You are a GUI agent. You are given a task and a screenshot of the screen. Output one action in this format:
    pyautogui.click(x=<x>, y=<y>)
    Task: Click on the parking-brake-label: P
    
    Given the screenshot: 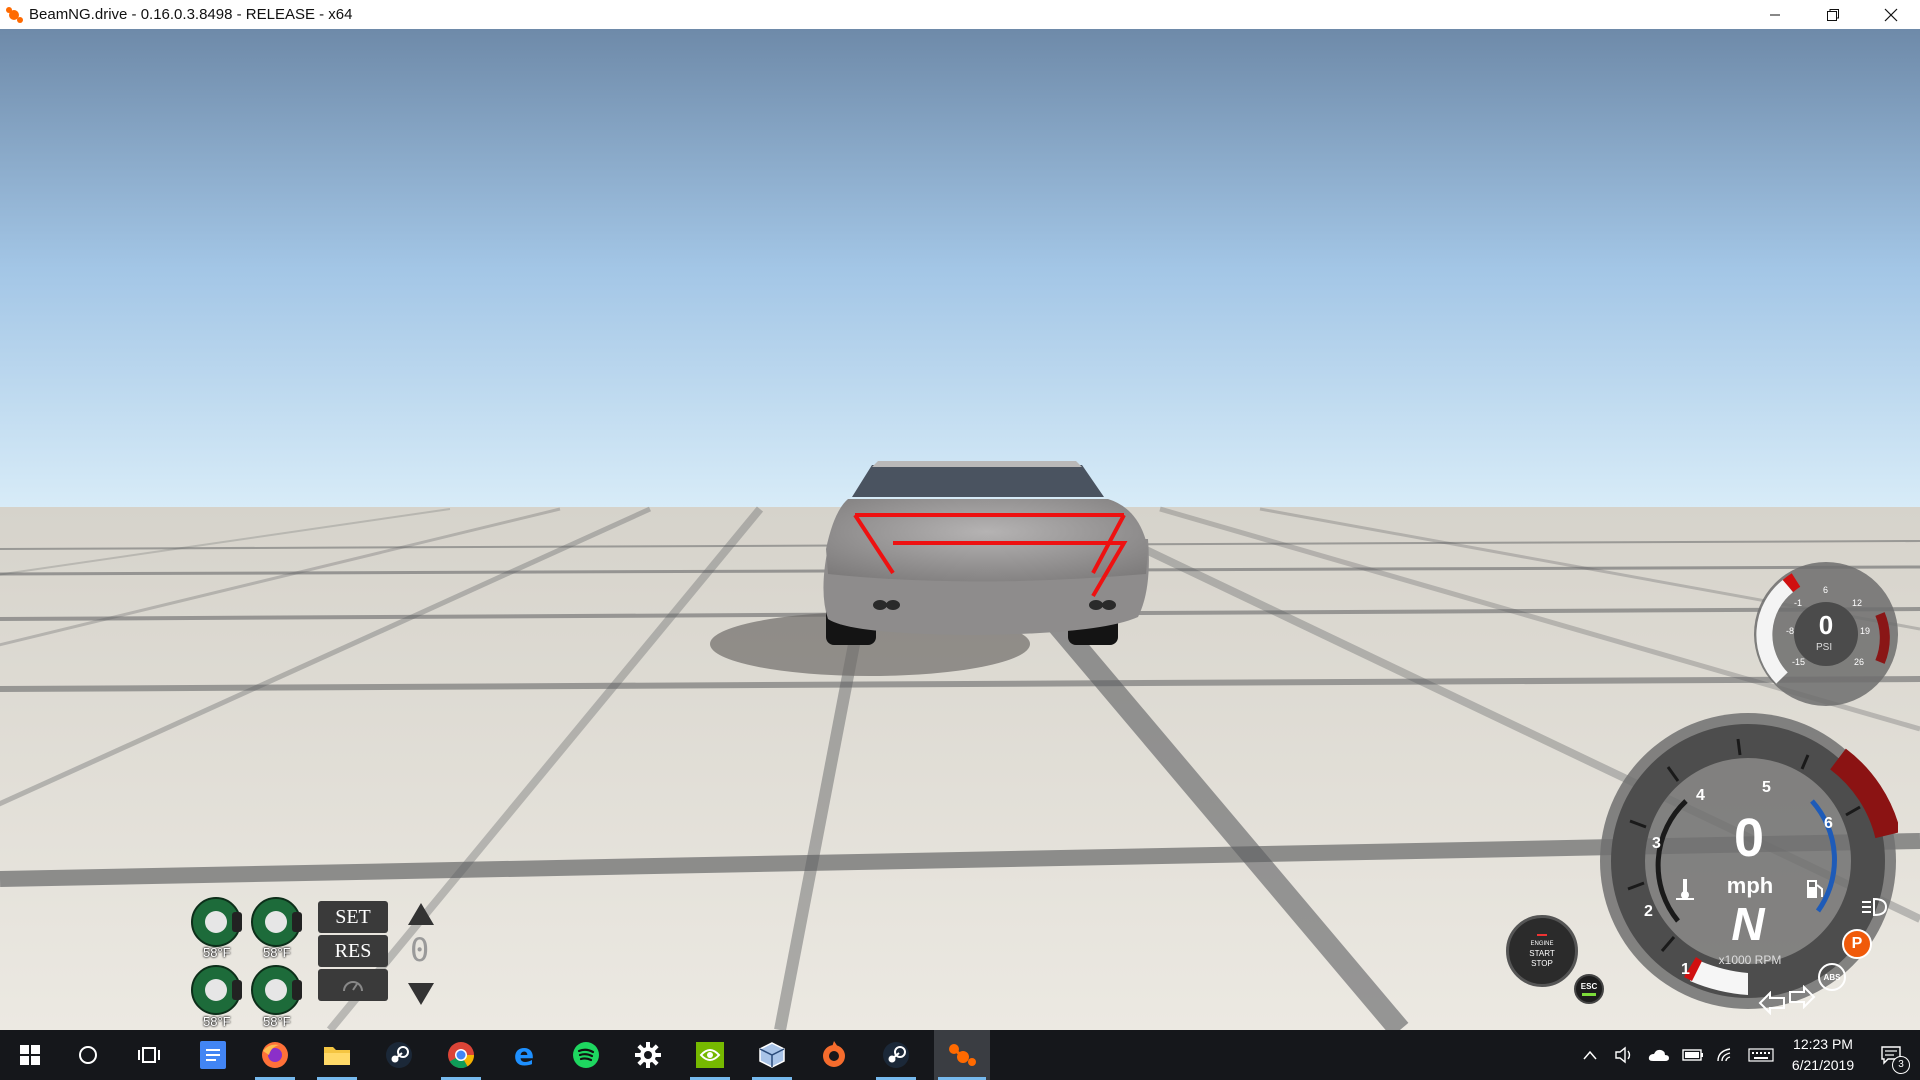 What is the action you would take?
    pyautogui.click(x=1857, y=943)
    